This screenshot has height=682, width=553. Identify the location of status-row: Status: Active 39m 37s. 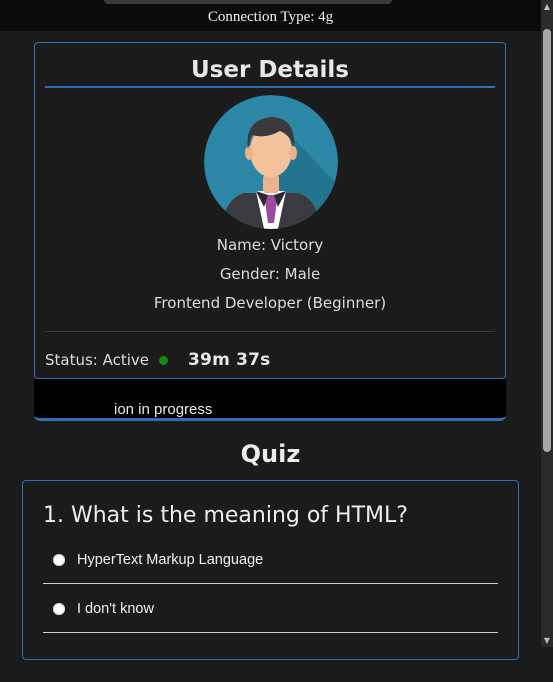
(158, 360).